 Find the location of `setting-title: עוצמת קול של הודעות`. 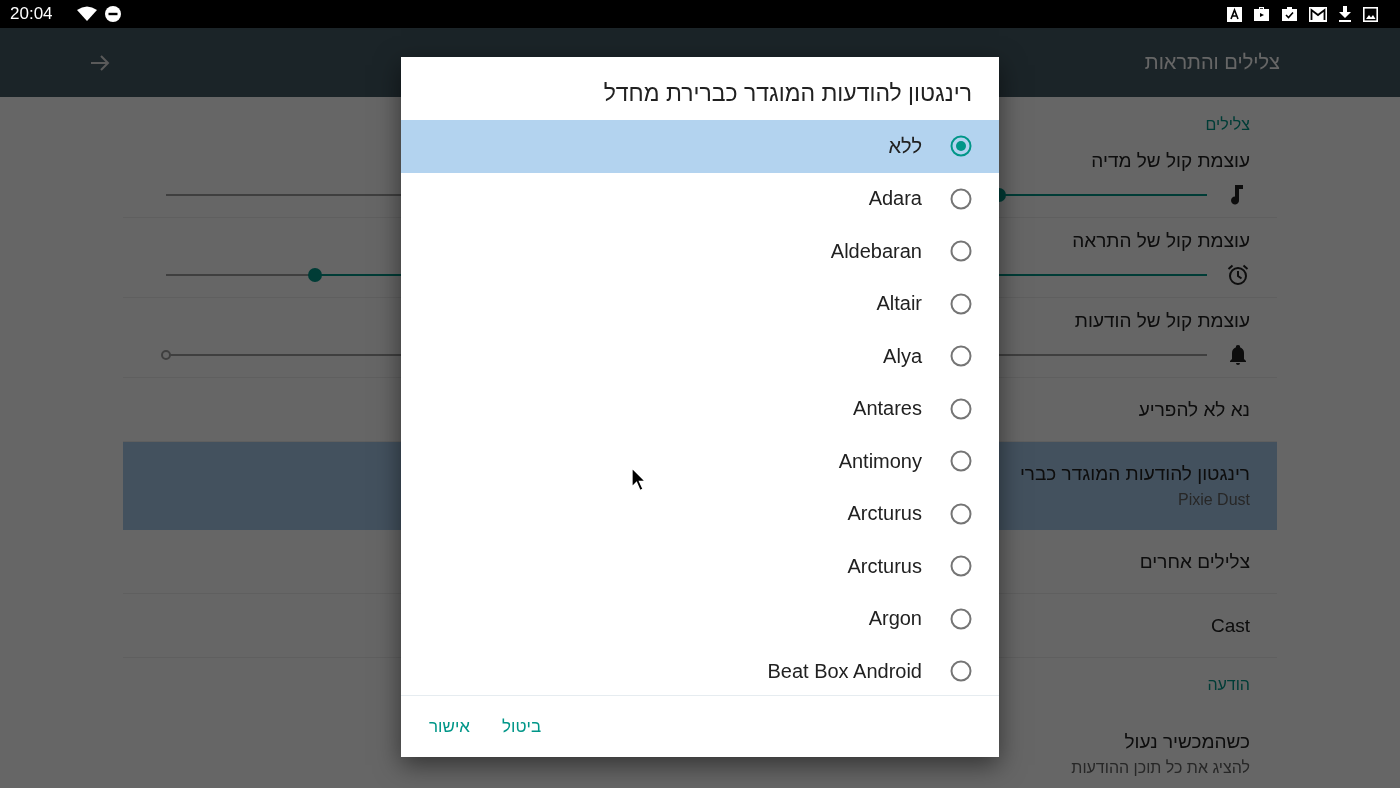

setting-title: עוצמת קול של הודעות is located at coordinates (1162, 321).